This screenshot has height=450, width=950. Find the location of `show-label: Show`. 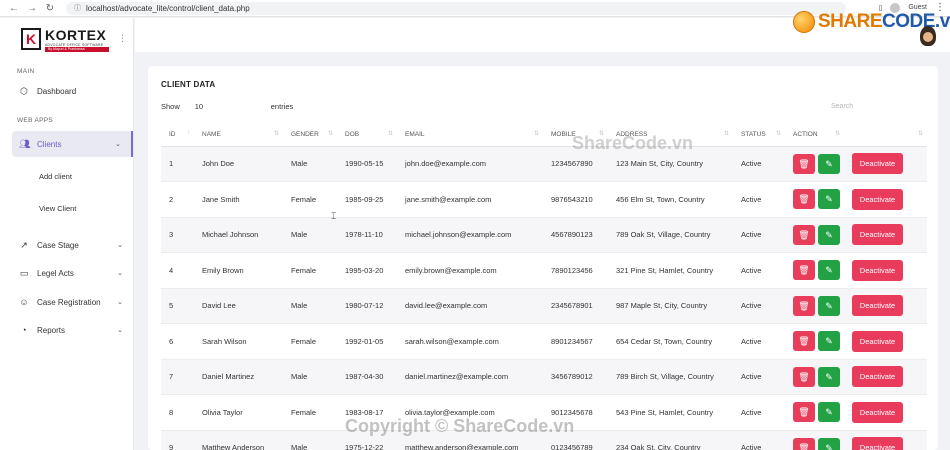

show-label: Show is located at coordinates (170, 106).